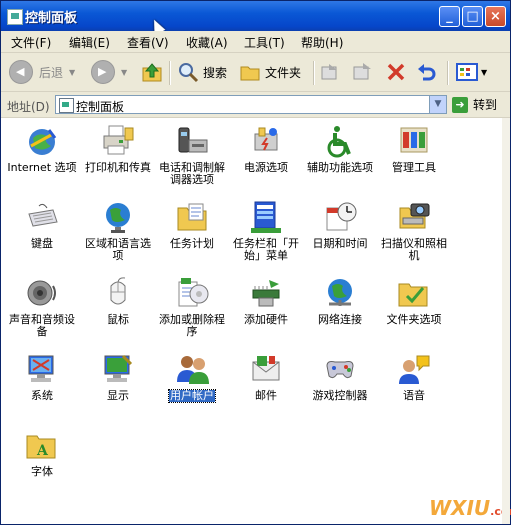  I want to click on forward-button: ▶ ▼, so click(109, 72).